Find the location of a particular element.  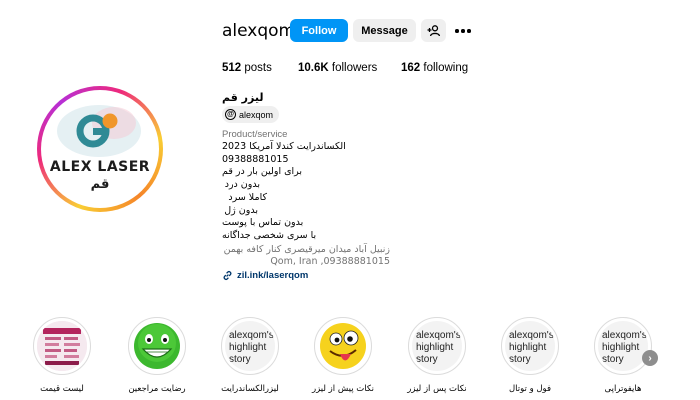

highlight-label: لیست قیمت is located at coordinates (62, 389).